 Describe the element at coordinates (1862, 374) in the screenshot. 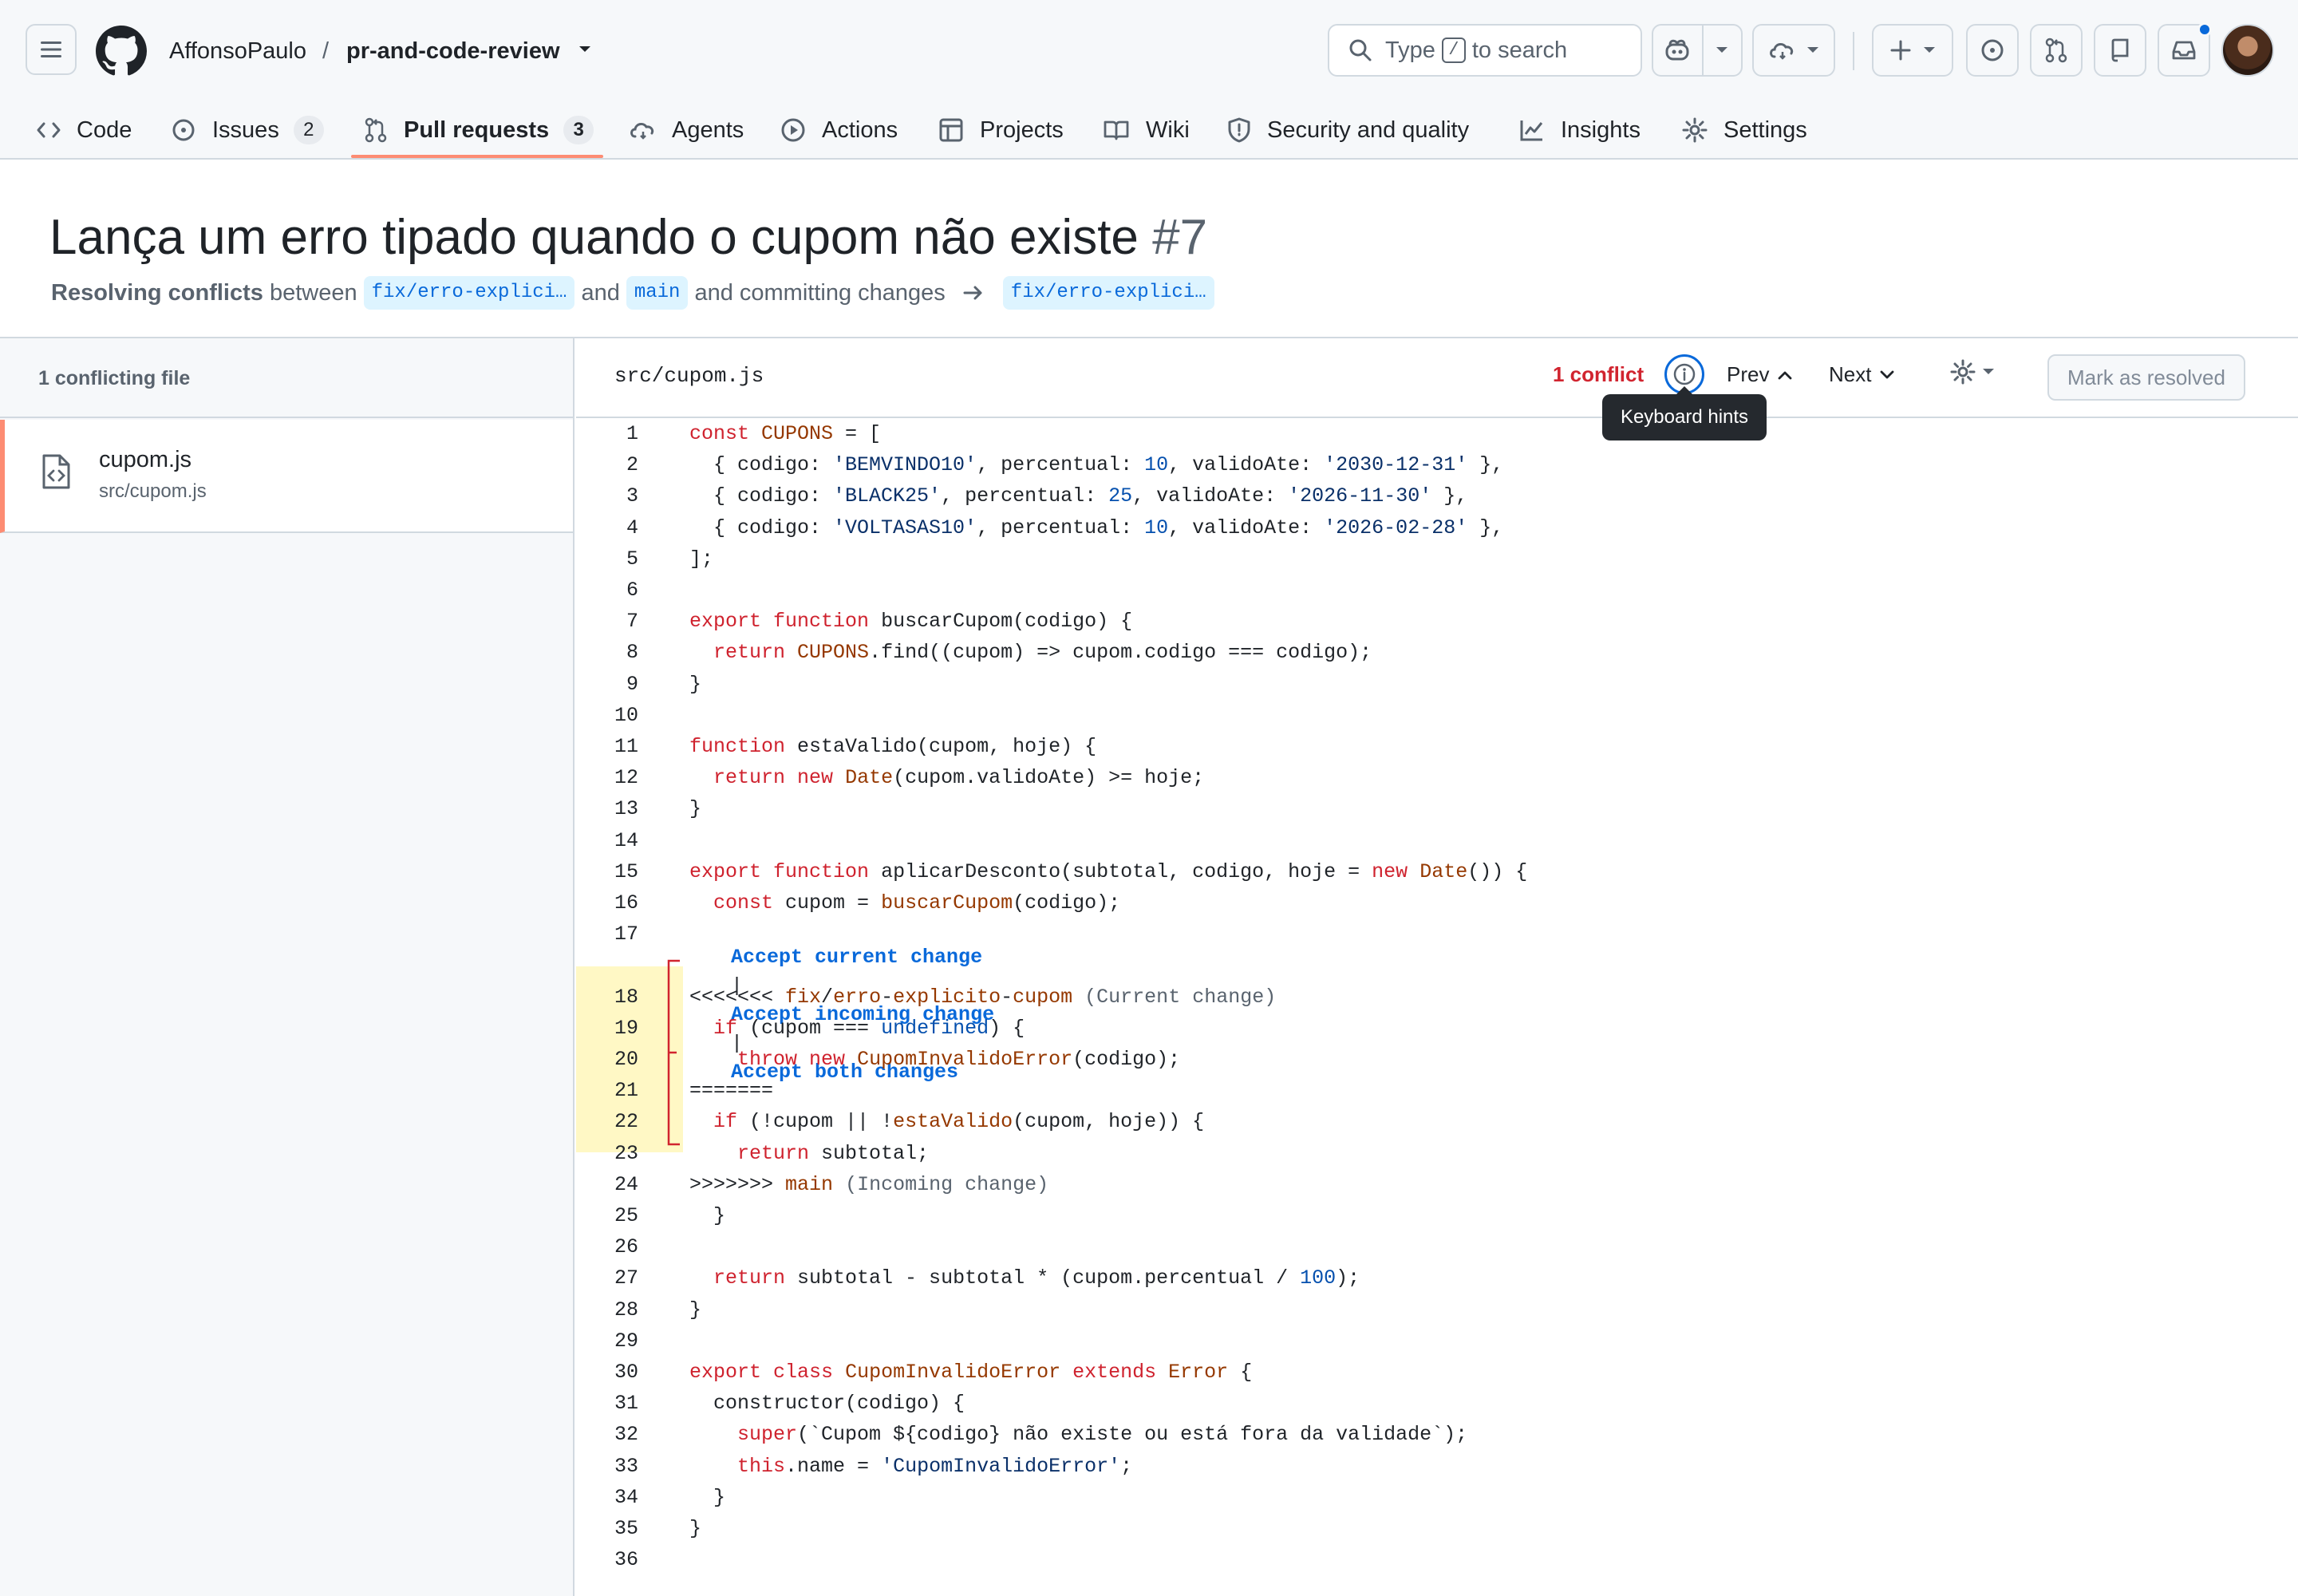

I see `next-conflict-button: Next` at that location.